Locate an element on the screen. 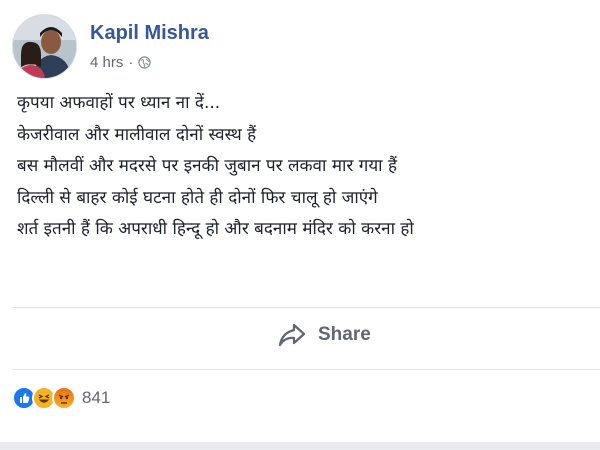 This screenshot has width=600, height=450. share-arrow-icon is located at coordinates (292, 335).